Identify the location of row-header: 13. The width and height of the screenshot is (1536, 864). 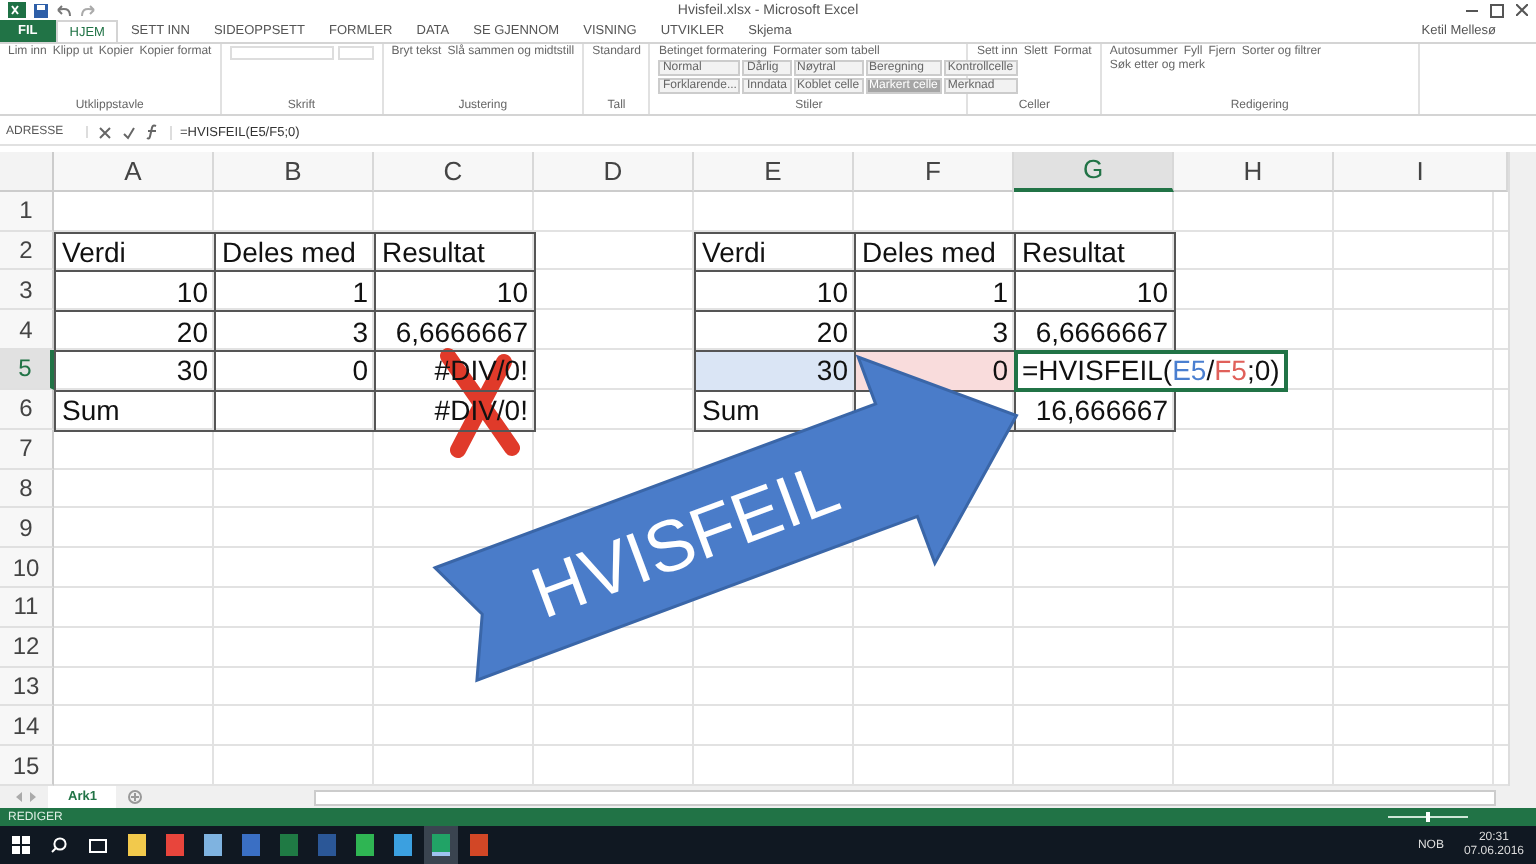
(27, 687).